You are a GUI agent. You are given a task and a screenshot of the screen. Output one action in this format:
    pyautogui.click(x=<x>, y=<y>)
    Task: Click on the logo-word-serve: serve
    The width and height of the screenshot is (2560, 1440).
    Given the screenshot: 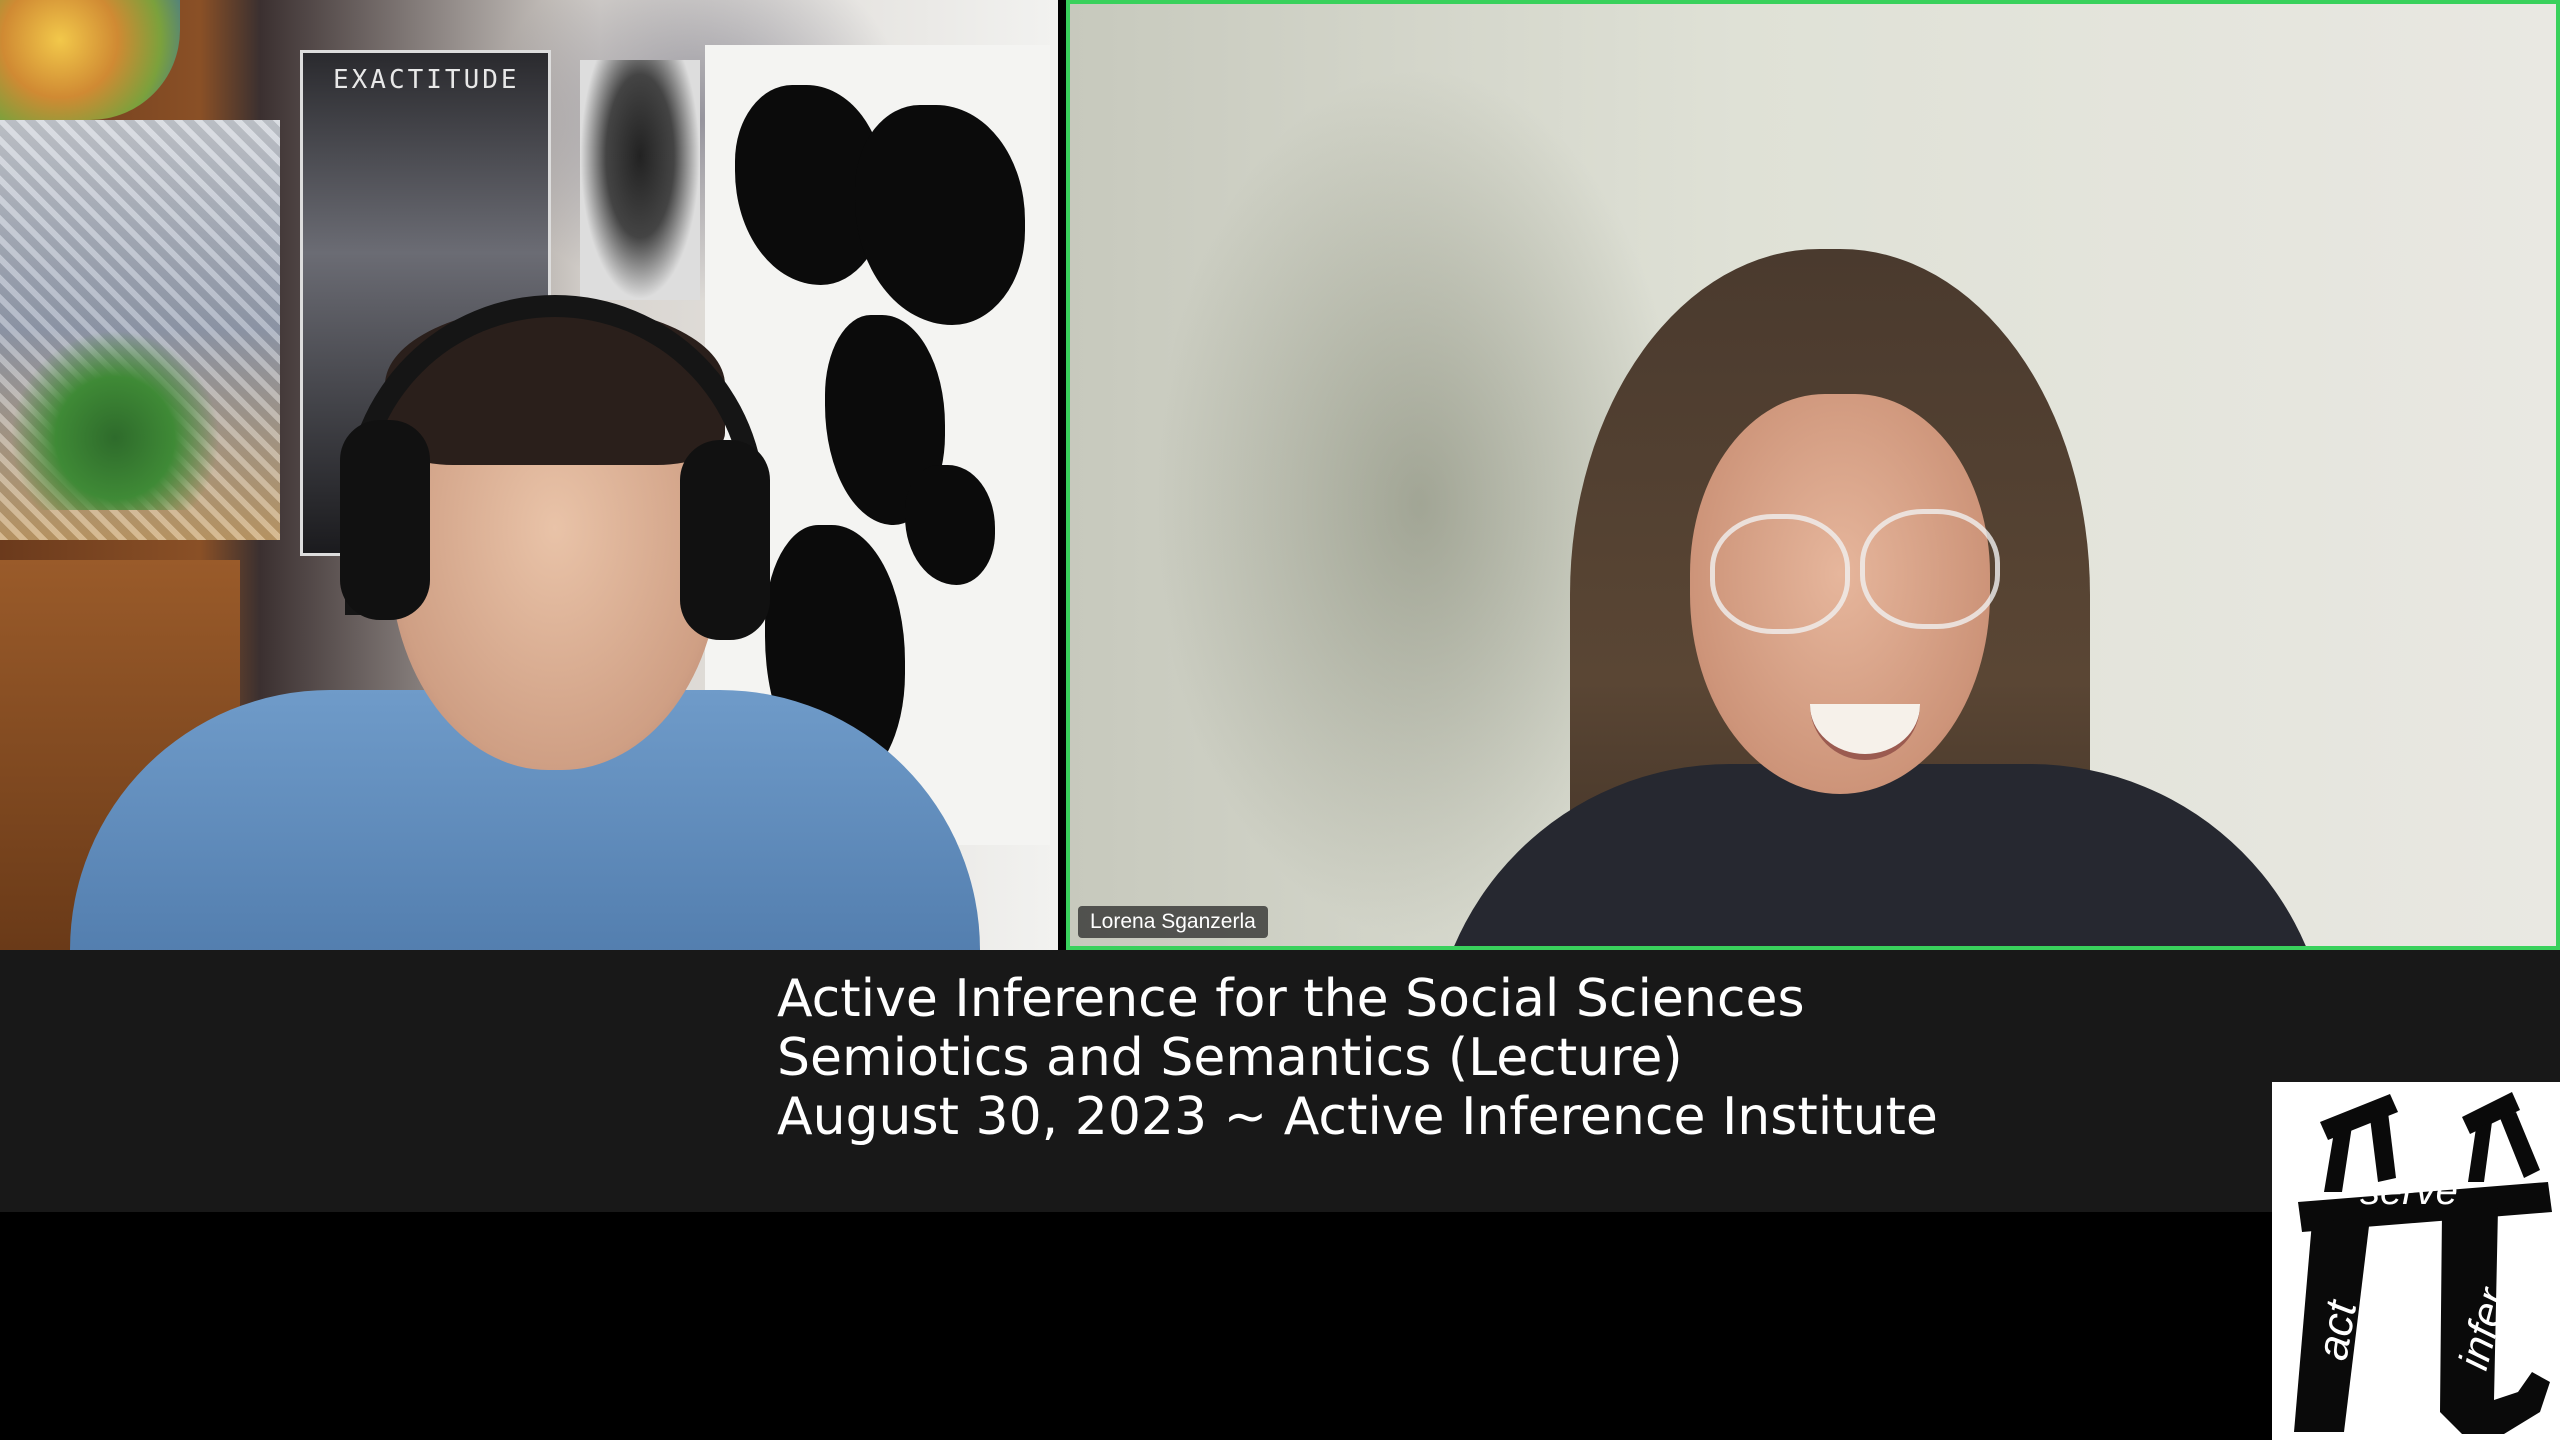 What is the action you would take?
    pyautogui.click(x=2409, y=1191)
    